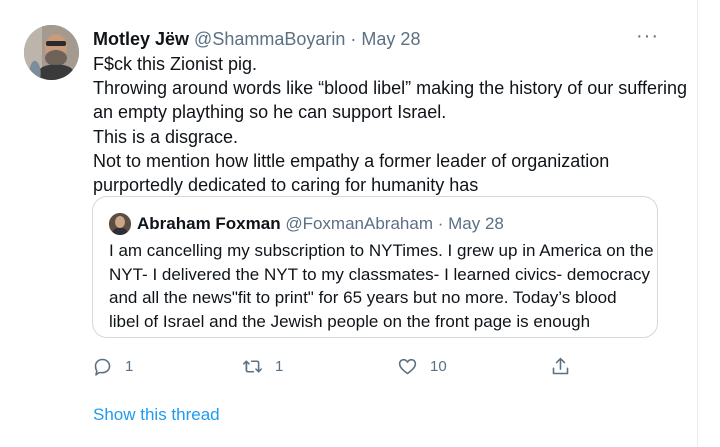 The height and width of the screenshot is (447, 720). I want to click on tweet-text-line: This is a disgrace., so click(166, 136).